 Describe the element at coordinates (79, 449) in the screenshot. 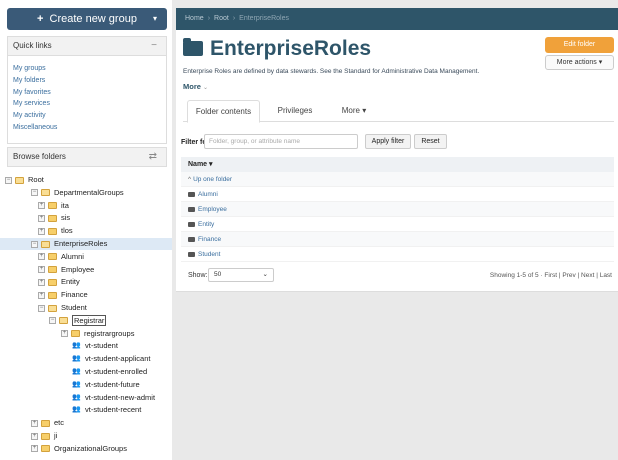

I see `tree-node-organizationalgroups: + OrganizationalGroups` at that location.